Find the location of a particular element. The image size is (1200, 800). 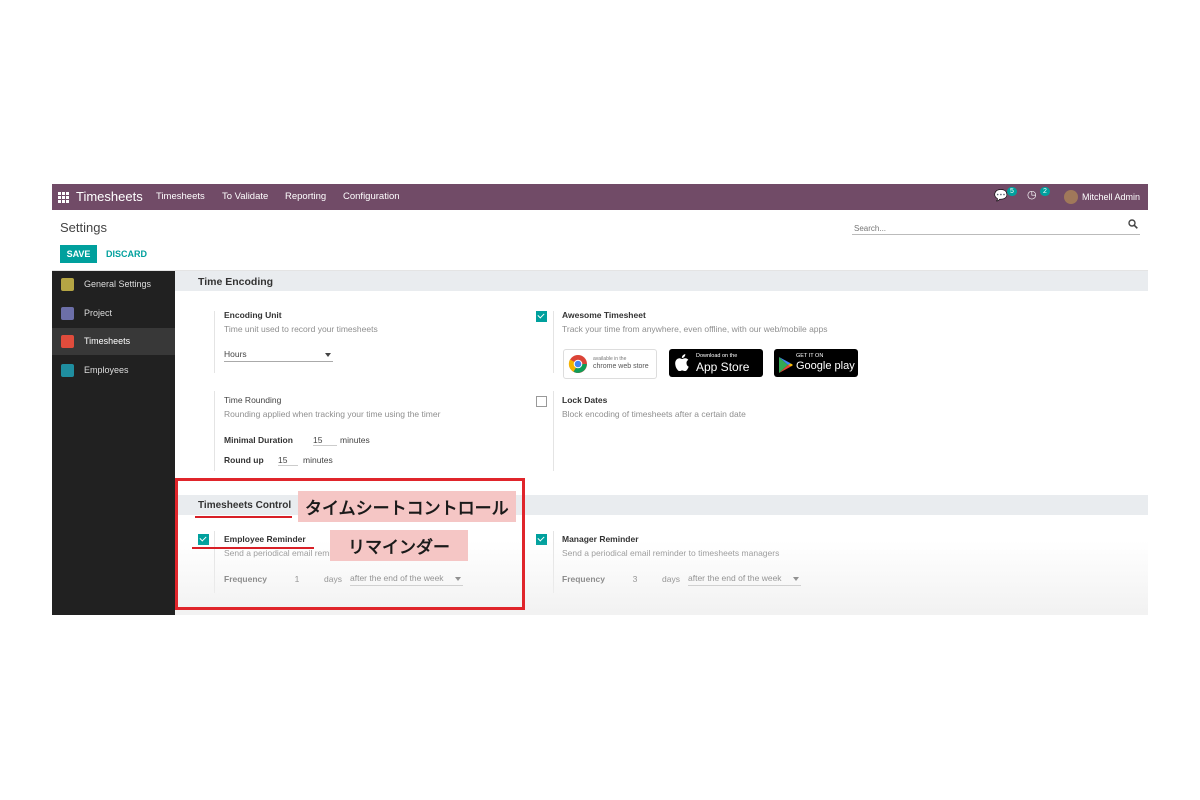

section-title: Time Encoding is located at coordinates (236, 282).